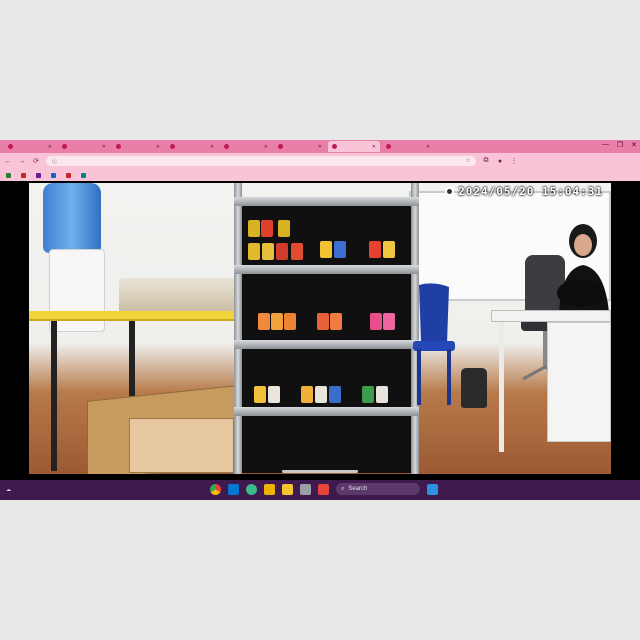  Describe the element at coordinates (8, 490) in the screenshot. I see `taskbar-weather: ☁` at that location.